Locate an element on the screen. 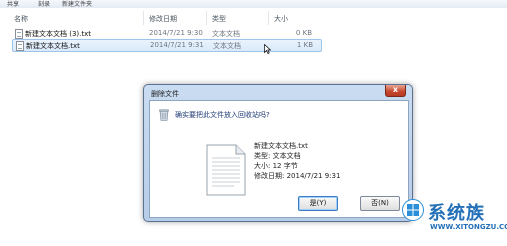  column-size: 大小 is located at coordinates (281, 19).